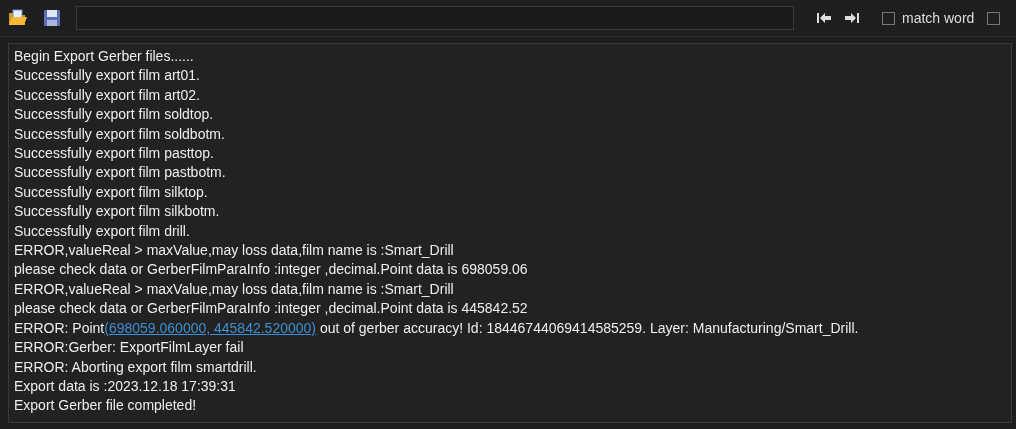 This screenshot has height=429, width=1016. What do you see at coordinates (125, 386) in the screenshot?
I see `log-line: Export data is :2023.12.18 17:39:31` at bounding box center [125, 386].